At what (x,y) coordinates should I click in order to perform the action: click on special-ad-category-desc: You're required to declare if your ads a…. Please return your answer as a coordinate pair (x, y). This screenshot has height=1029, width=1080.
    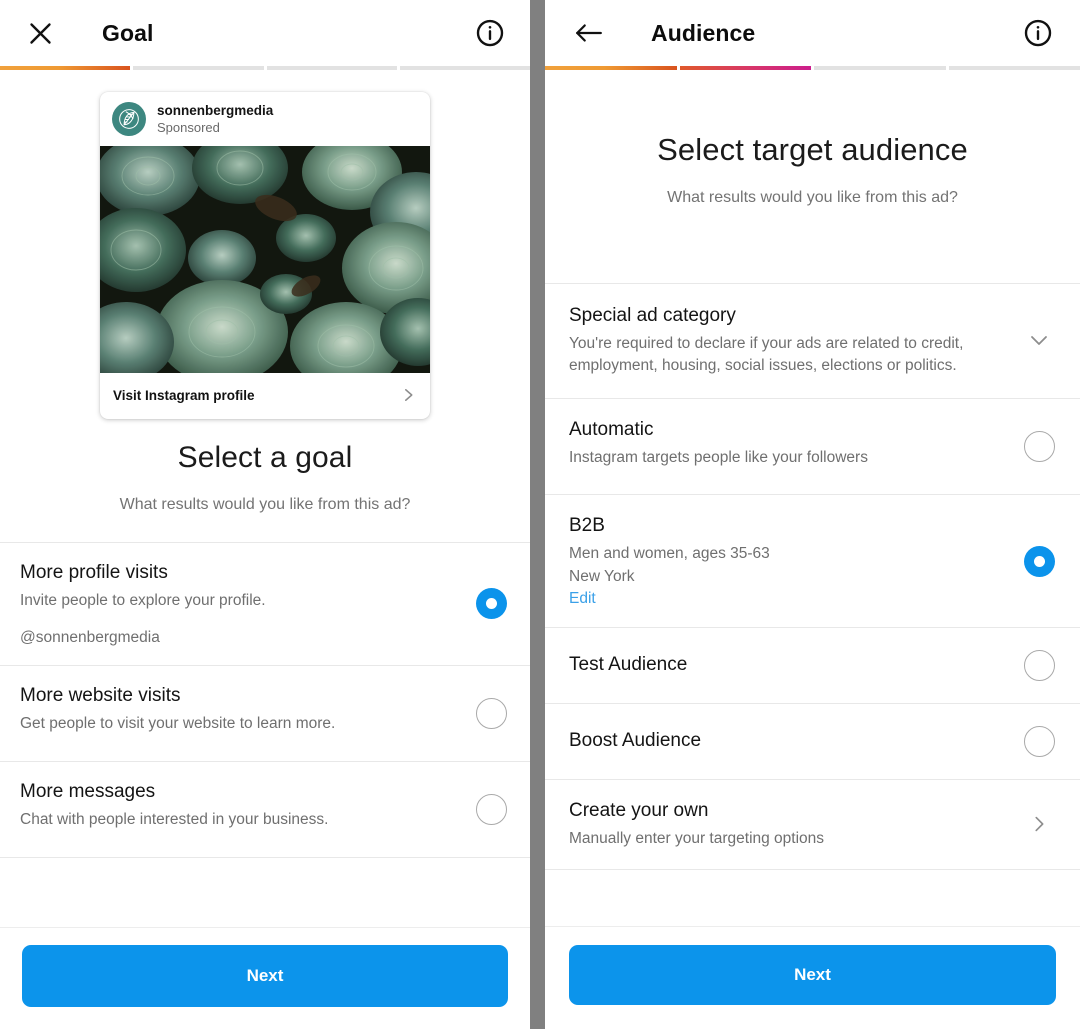
    Looking at the image, I should click on (766, 354).